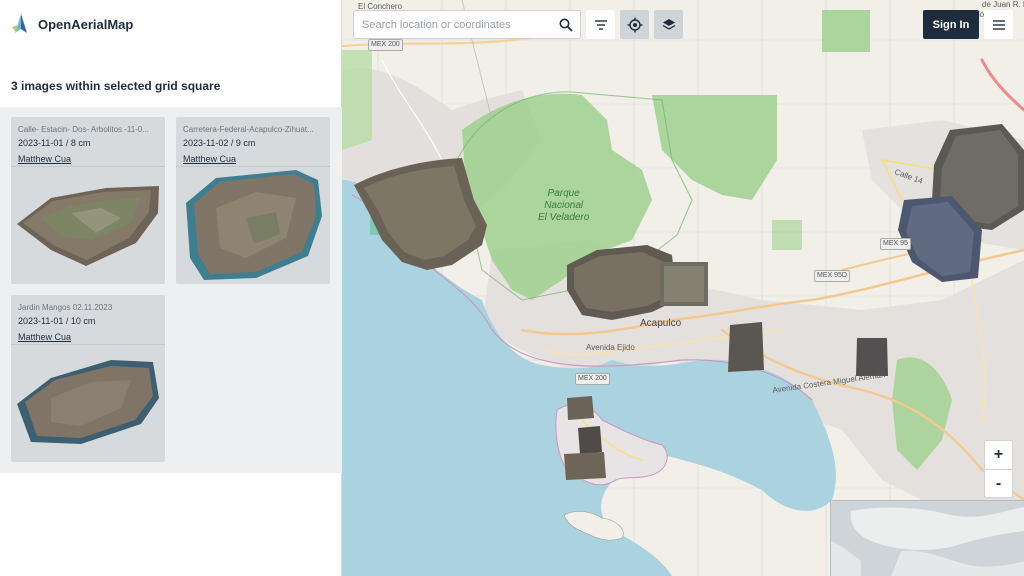 The width and height of the screenshot is (1024, 576). What do you see at coordinates (998, 483) in the screenshot?
I see `zoom-out-button: -` at bounding box center [998, 483].